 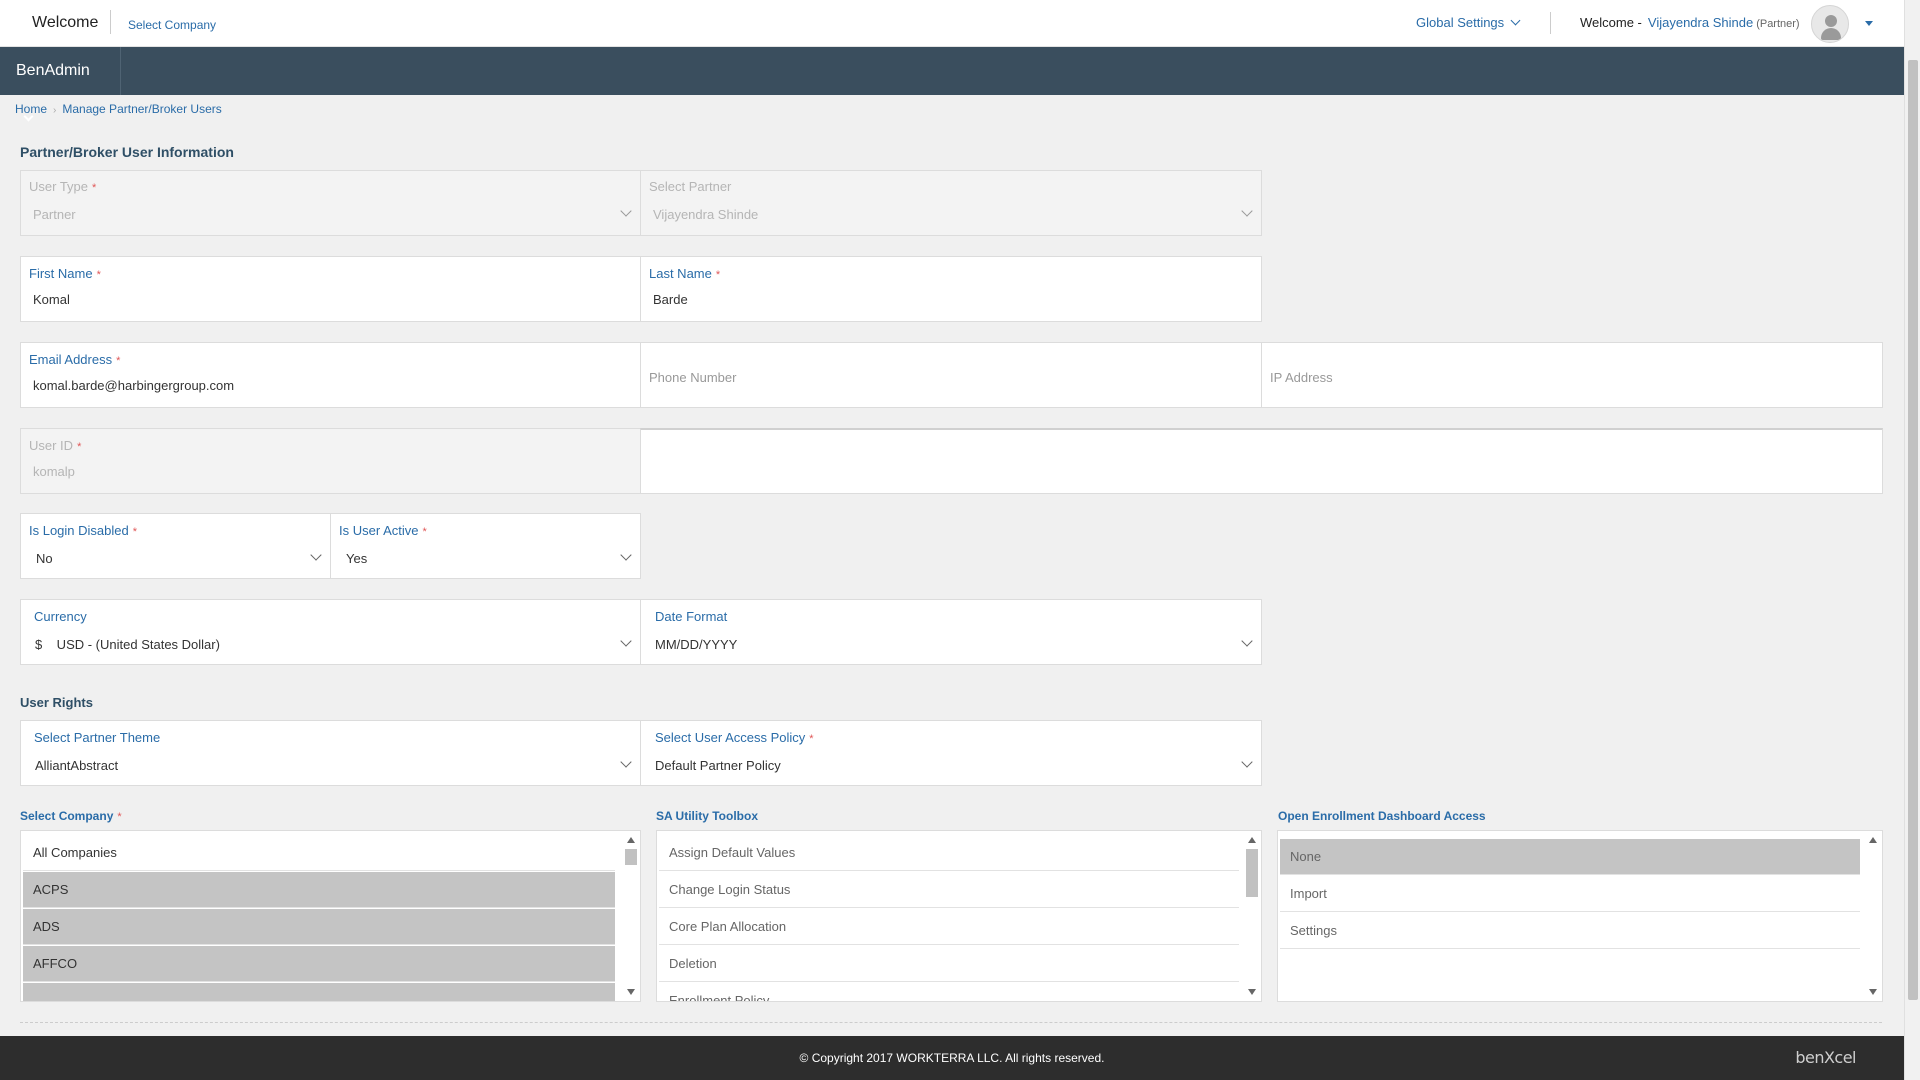 I want to click on user-type-value: Partner, so click(x=54, y=214).